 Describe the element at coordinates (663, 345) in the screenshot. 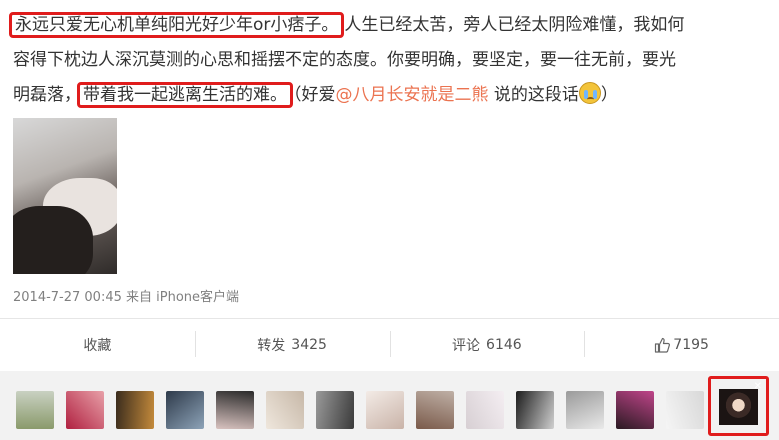

I see `thumbs-up-icon` at that location.